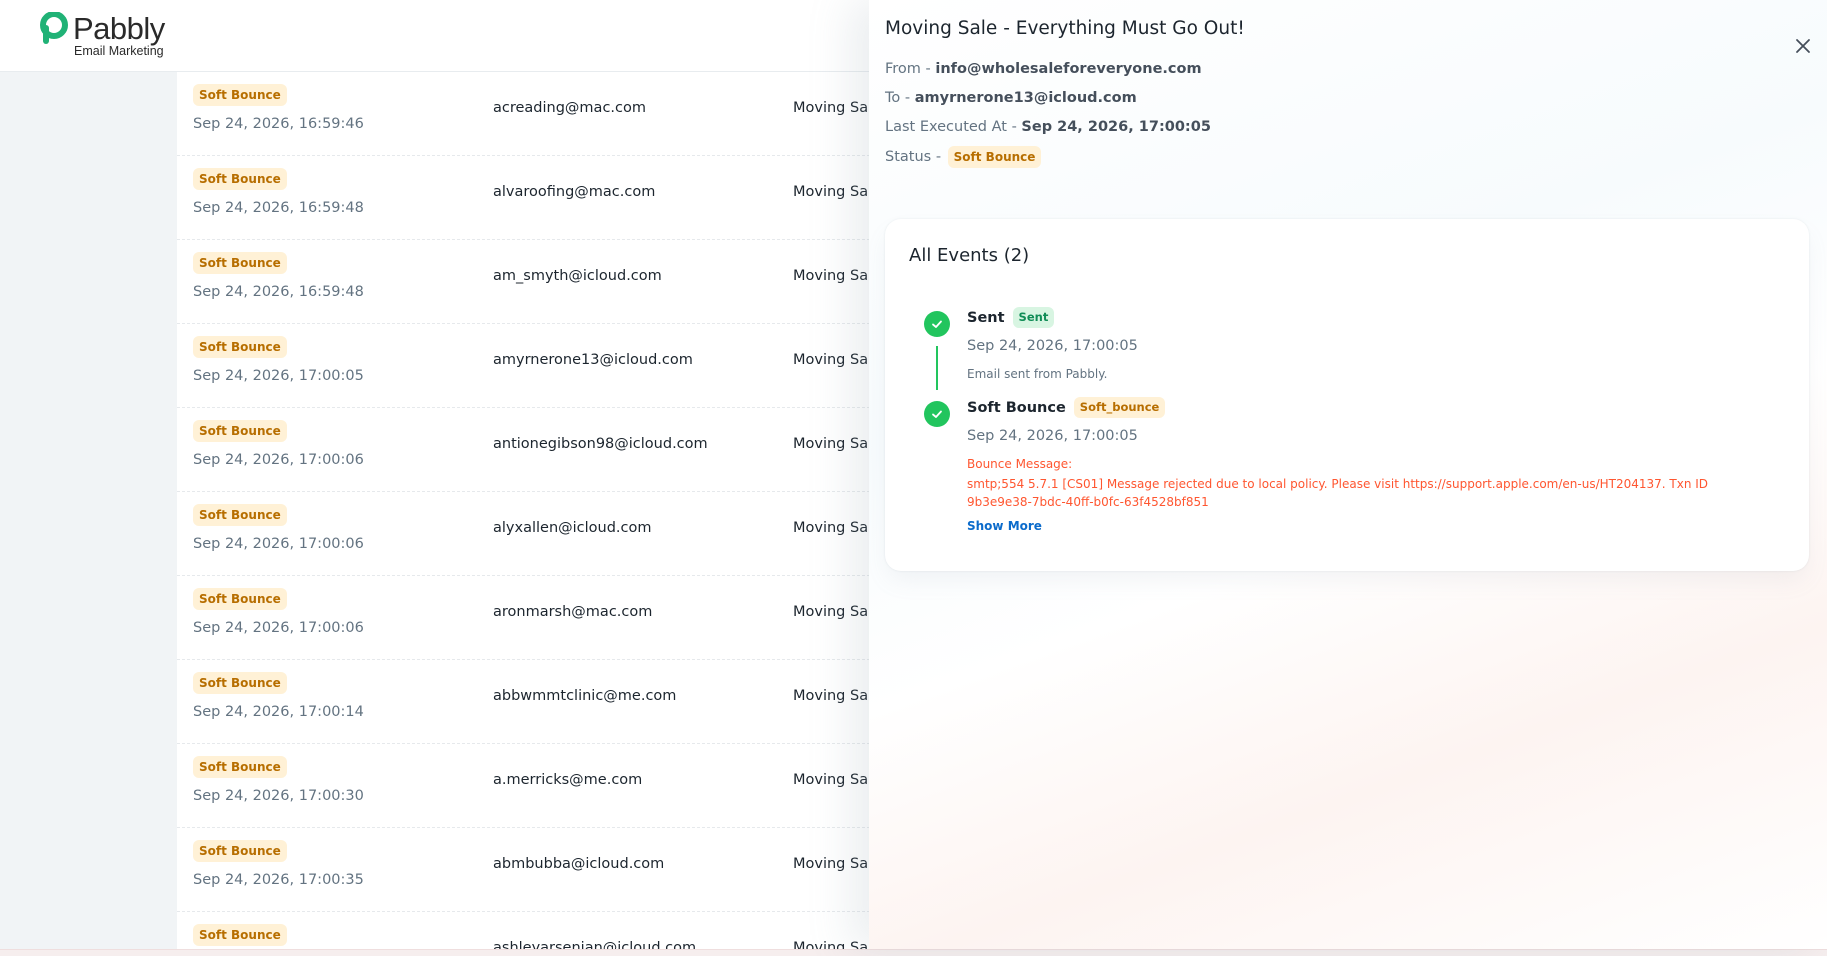 Image resolution: width=1827 pixels, height=956 pixels. I want to click on row-date: Sep 24, 2026, 16:59:46, so click(278, 124).